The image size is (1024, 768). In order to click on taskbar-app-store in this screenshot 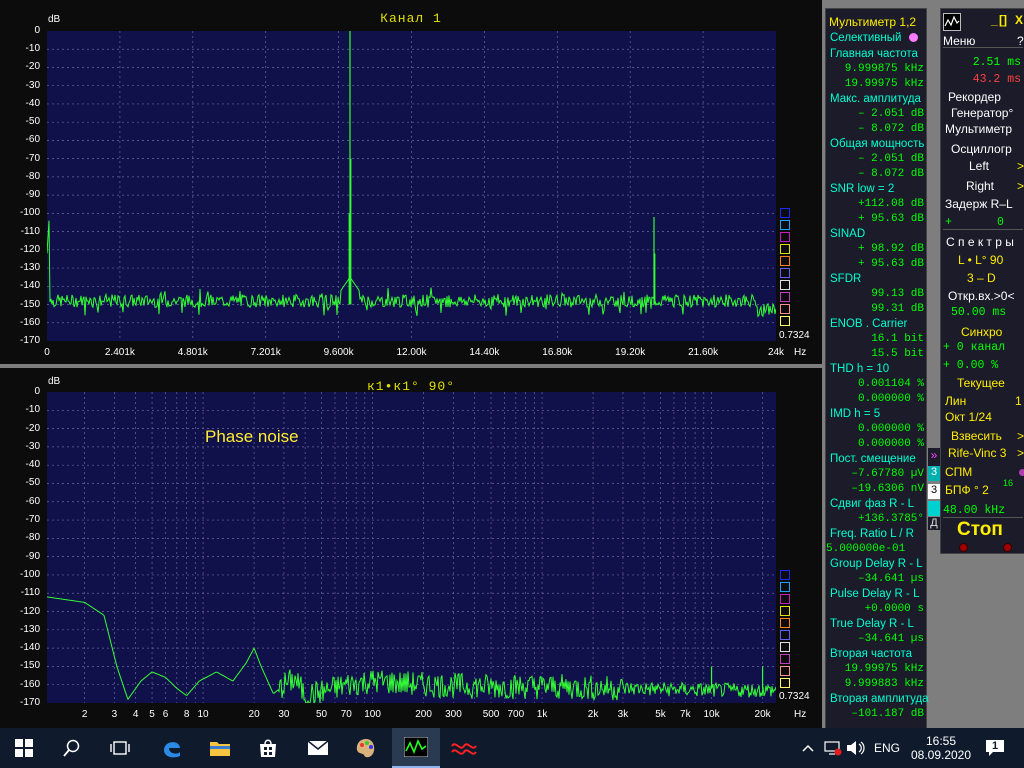, I will do `click(268, 748)`.